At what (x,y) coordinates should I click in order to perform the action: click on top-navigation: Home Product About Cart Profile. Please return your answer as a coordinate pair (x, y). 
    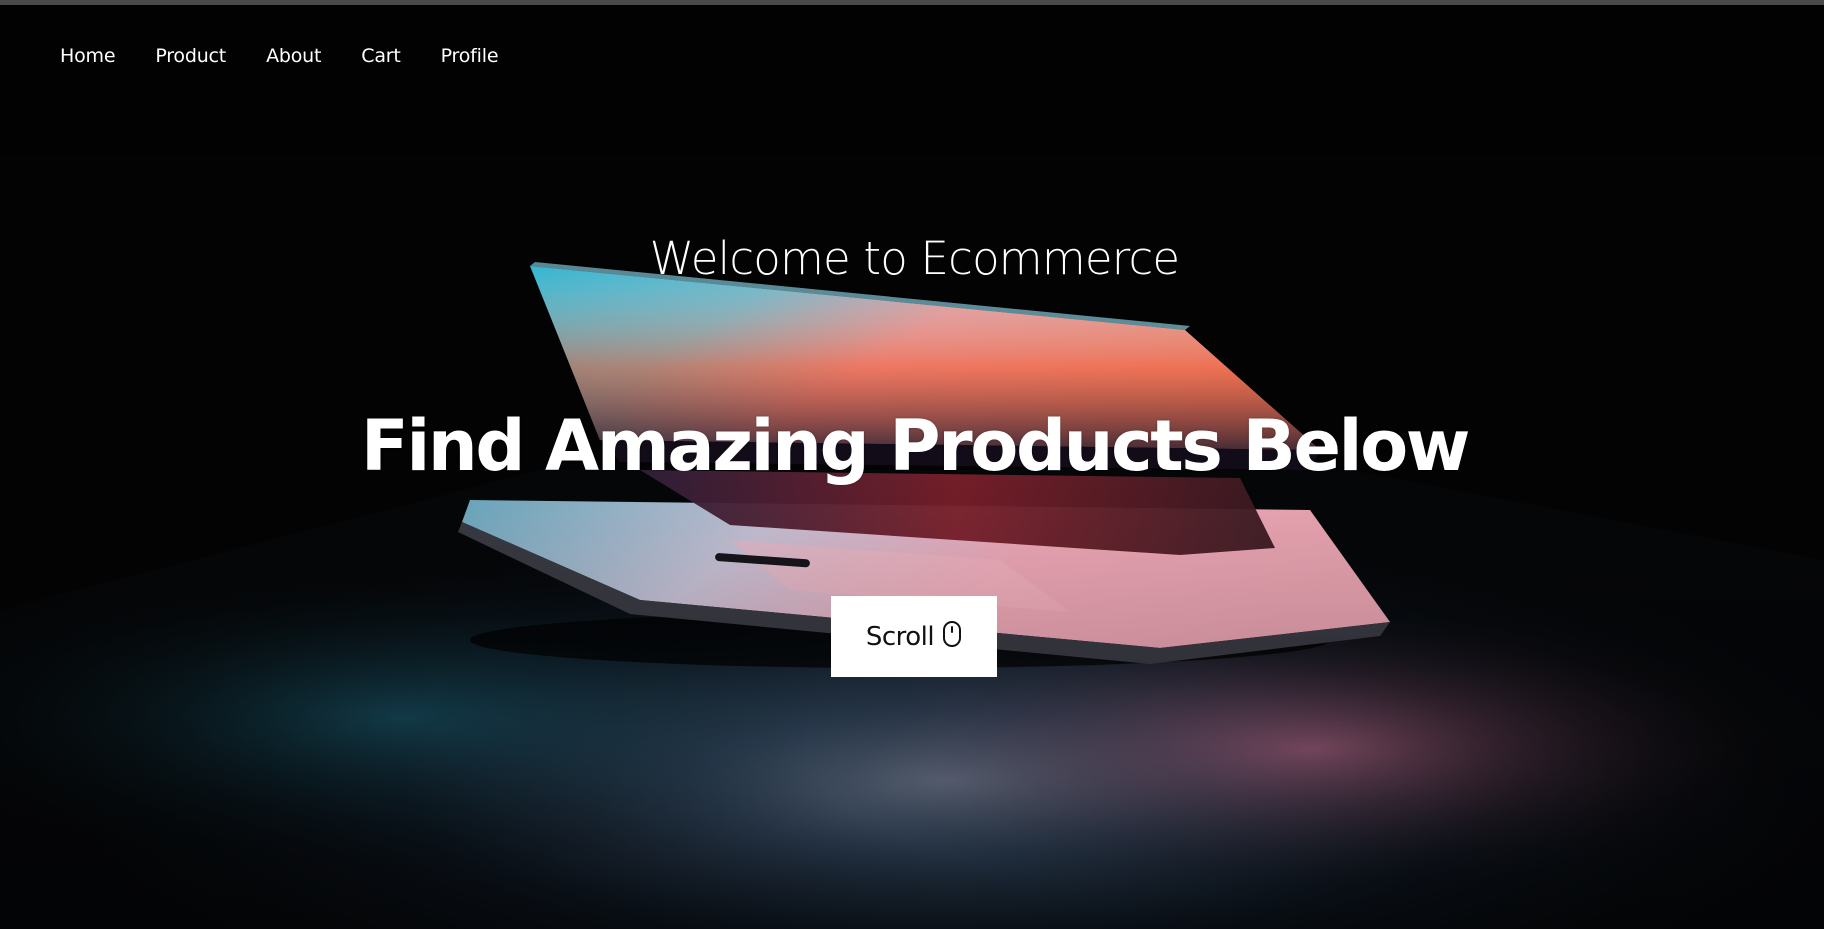
    Looking at the image, I should click on (912, 52).